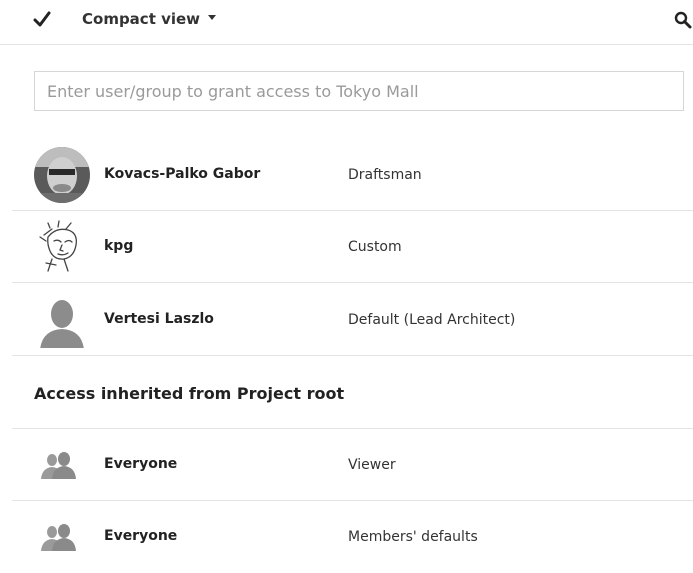 The width and height of the screenshot is (693, 573). Describe the element at coordinates (62, 324) in the screenshot. I see `default-user-avatar` at that location.